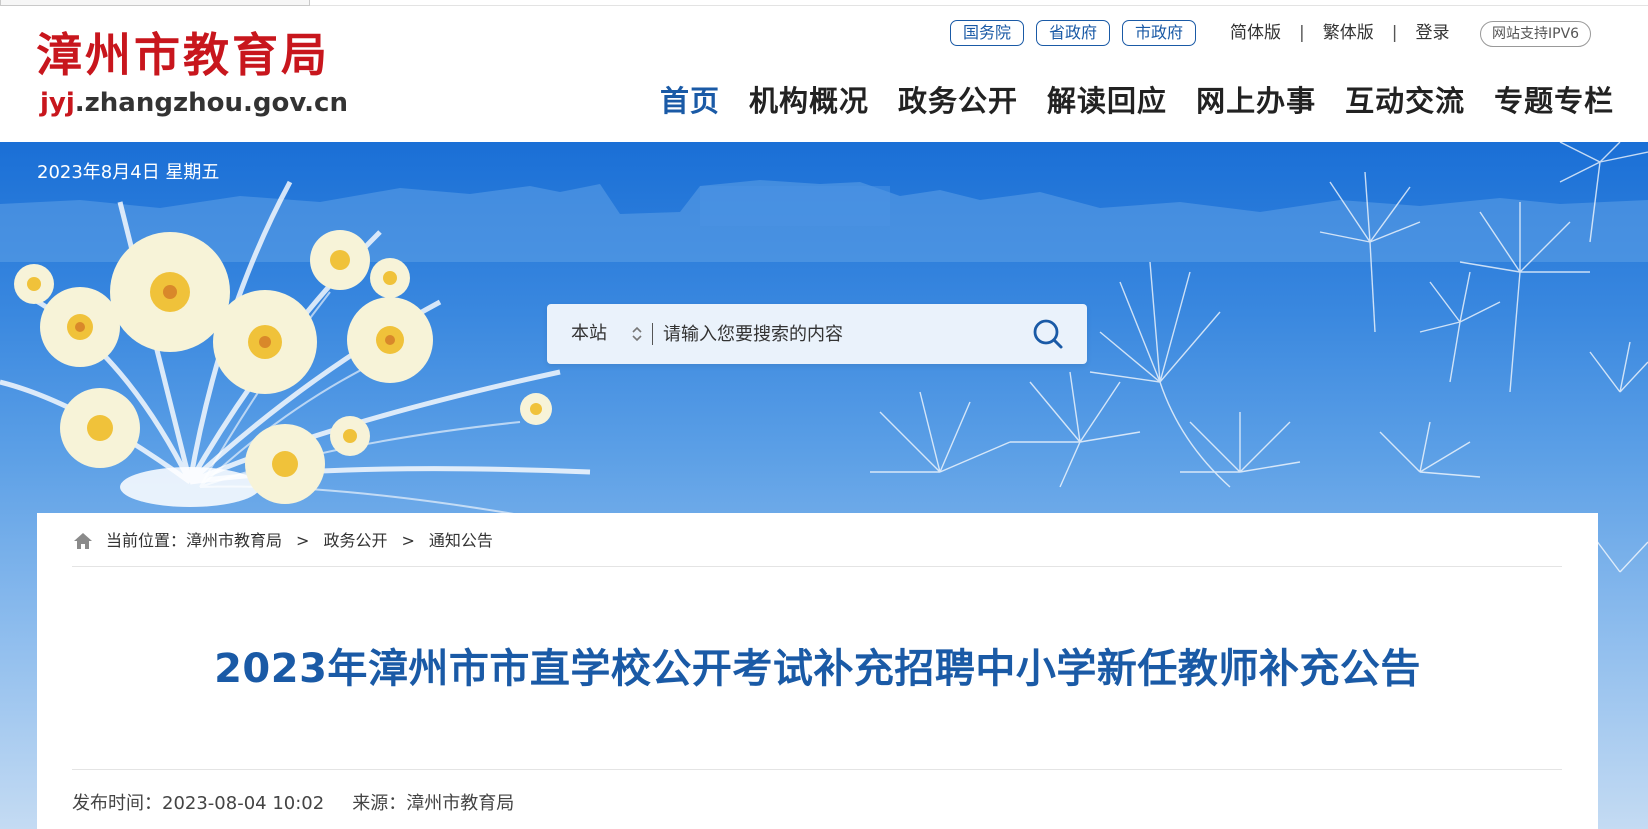 Image resolution: width=1648 pixels, height=829 pixels. What do you see at coordinates (1432, 33) in the screenshot?
I see `login-link: 登录` at bounding box center [1432, 33].